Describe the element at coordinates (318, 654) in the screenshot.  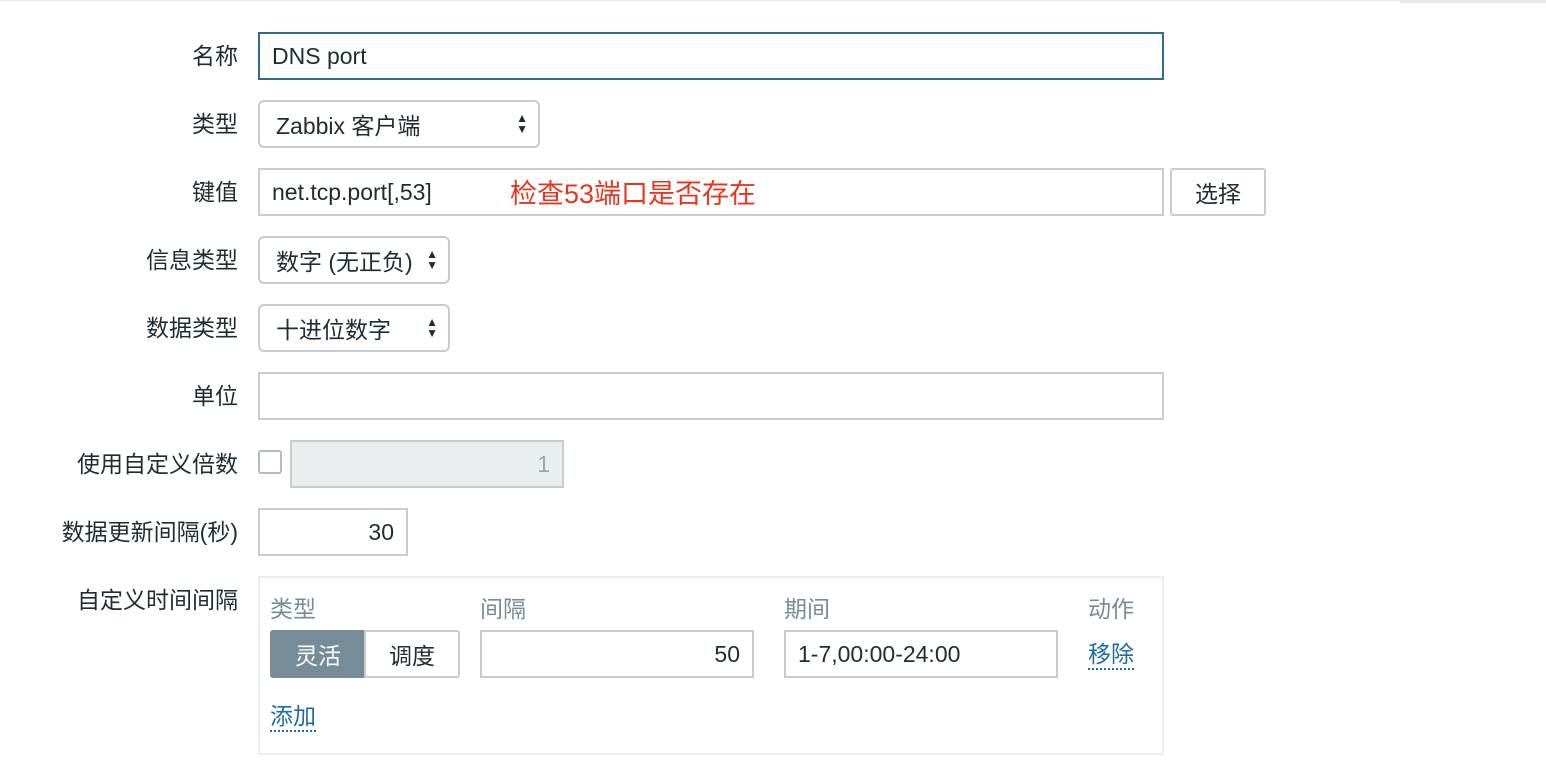
I see `mode-flexible-button: 灵活` at that location.